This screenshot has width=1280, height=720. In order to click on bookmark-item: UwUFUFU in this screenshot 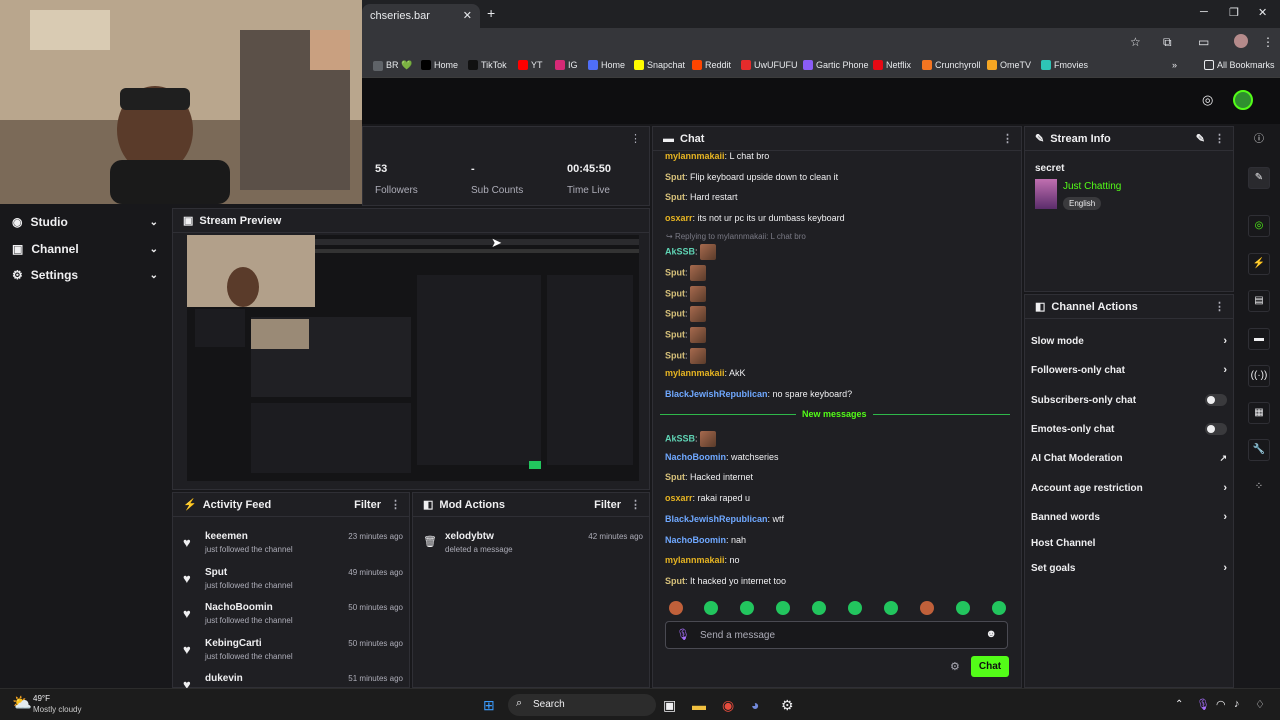, I will do `click(769, 65)`.